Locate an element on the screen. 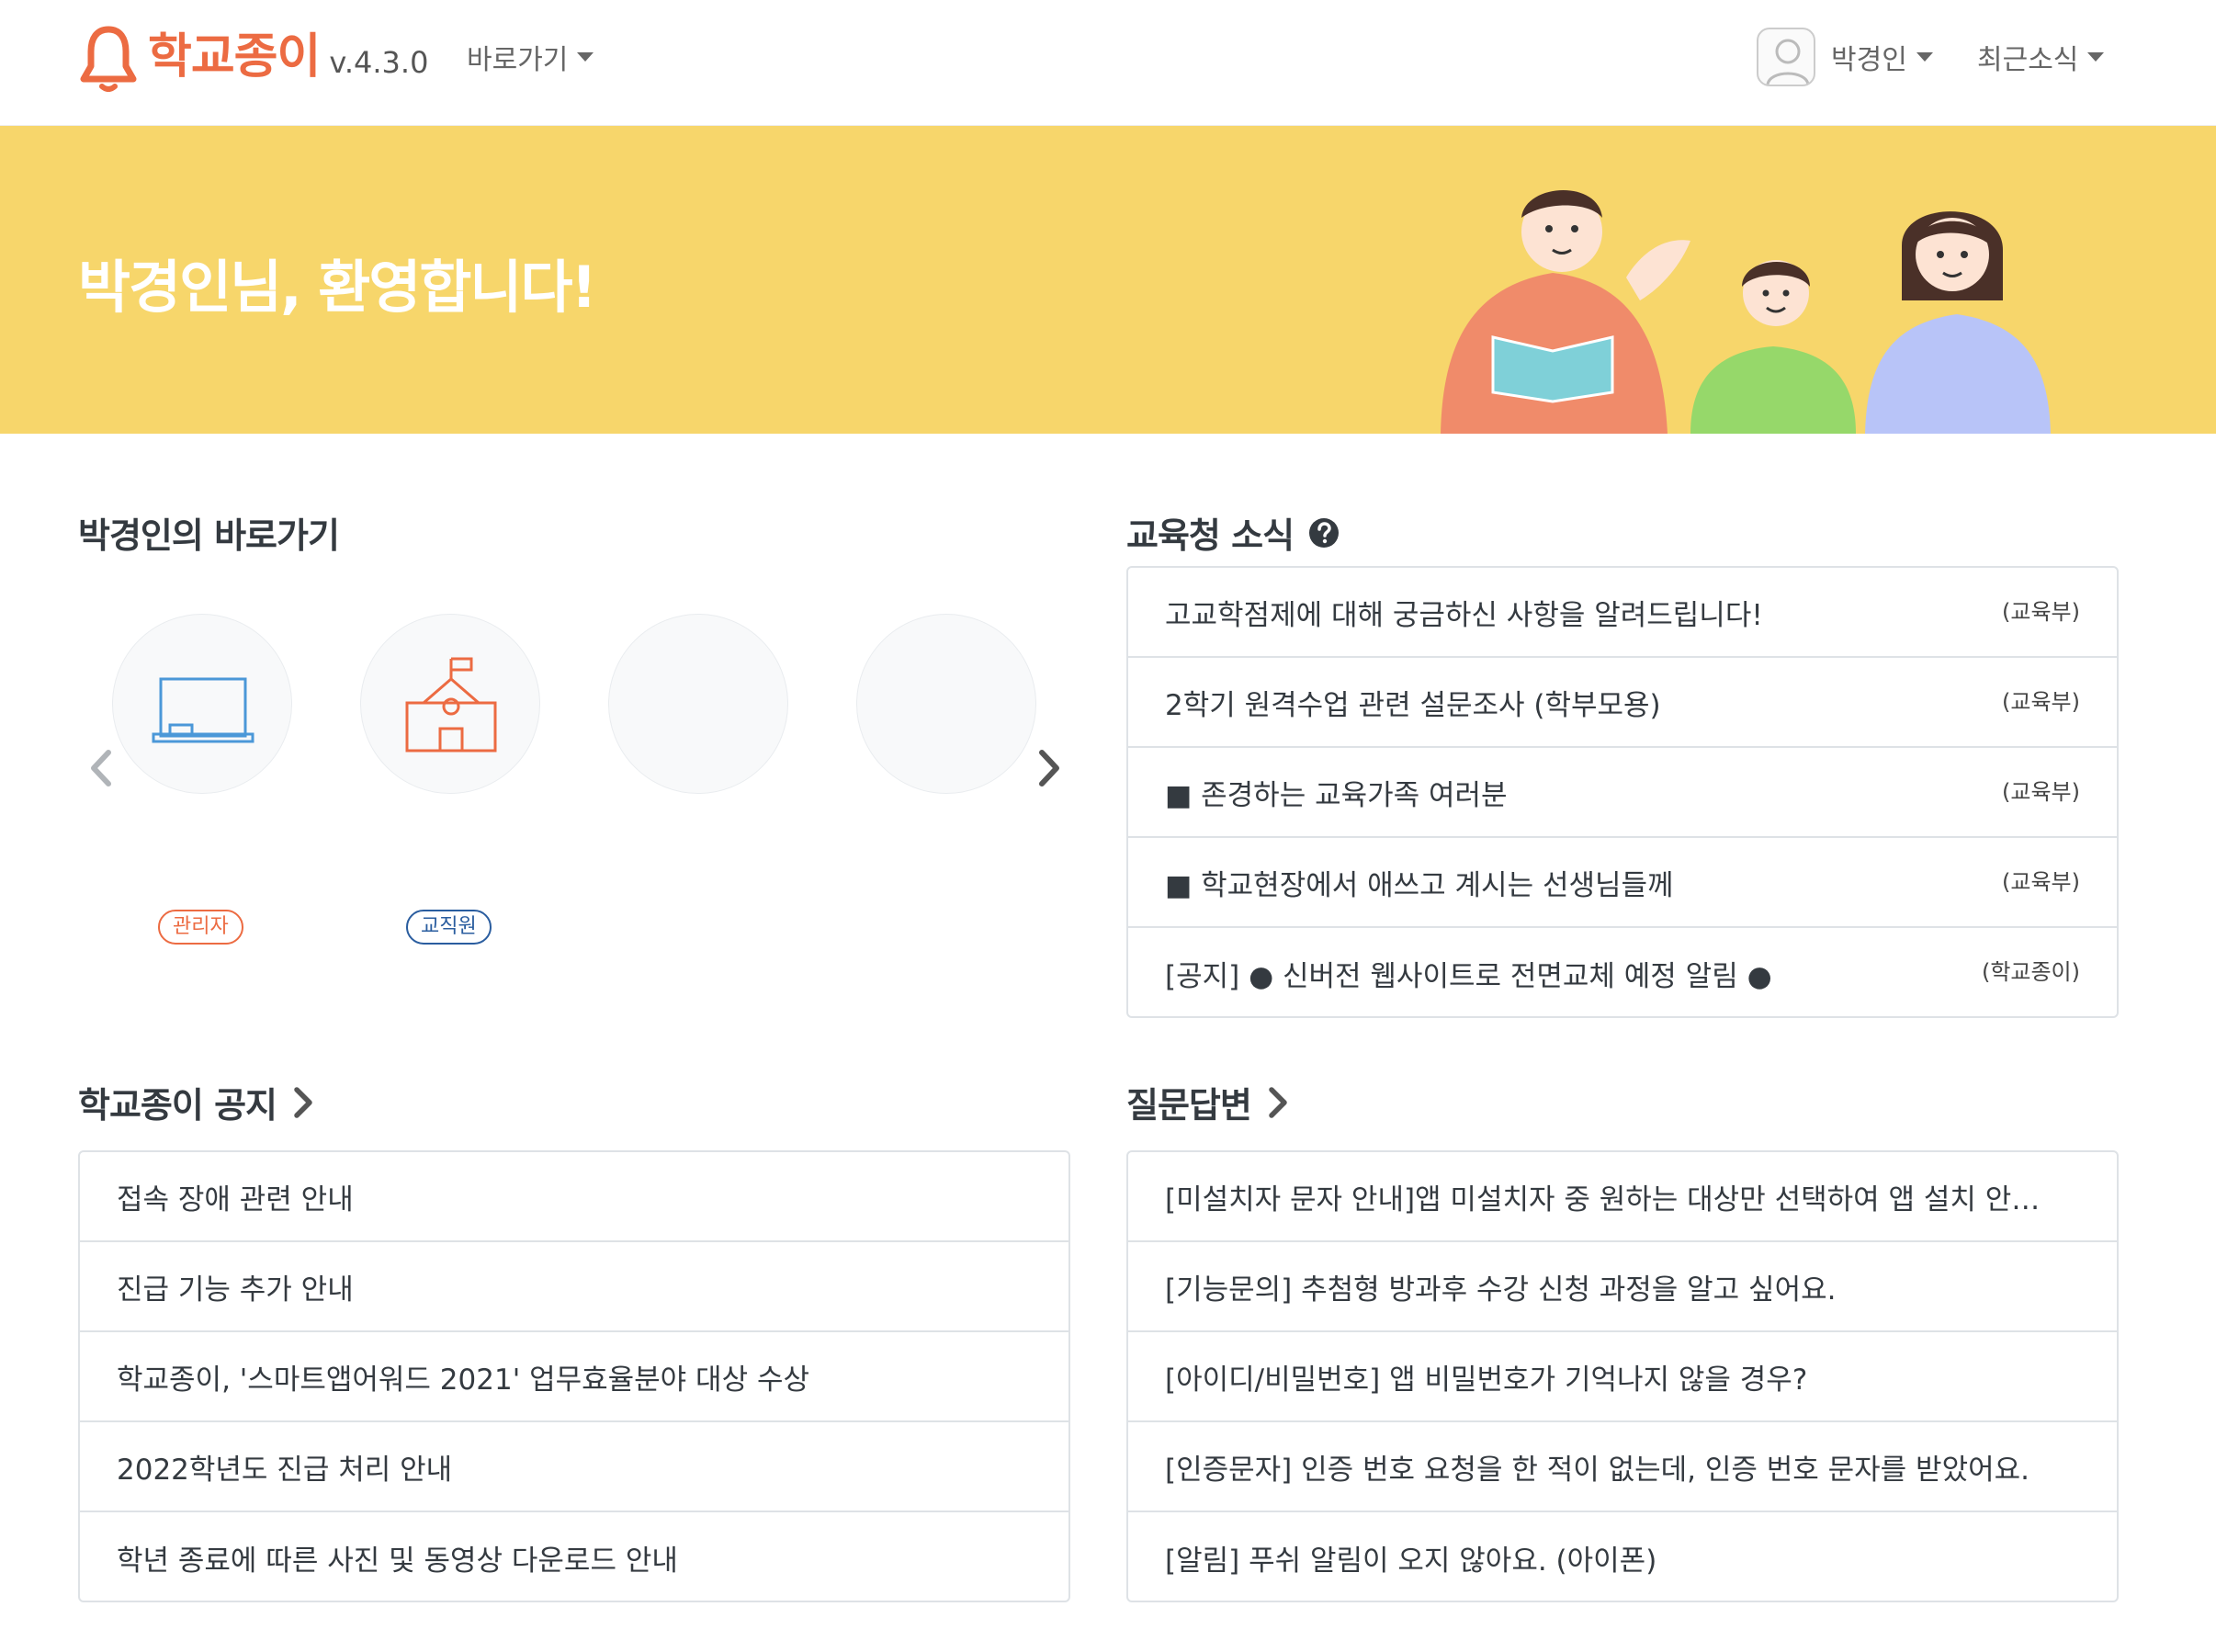 This screenshot has height=1652, width=2216. news-text: ■ 학교현장에서 애쓰고 계시는 선생님들께 is located at coordinates (1419, 885).